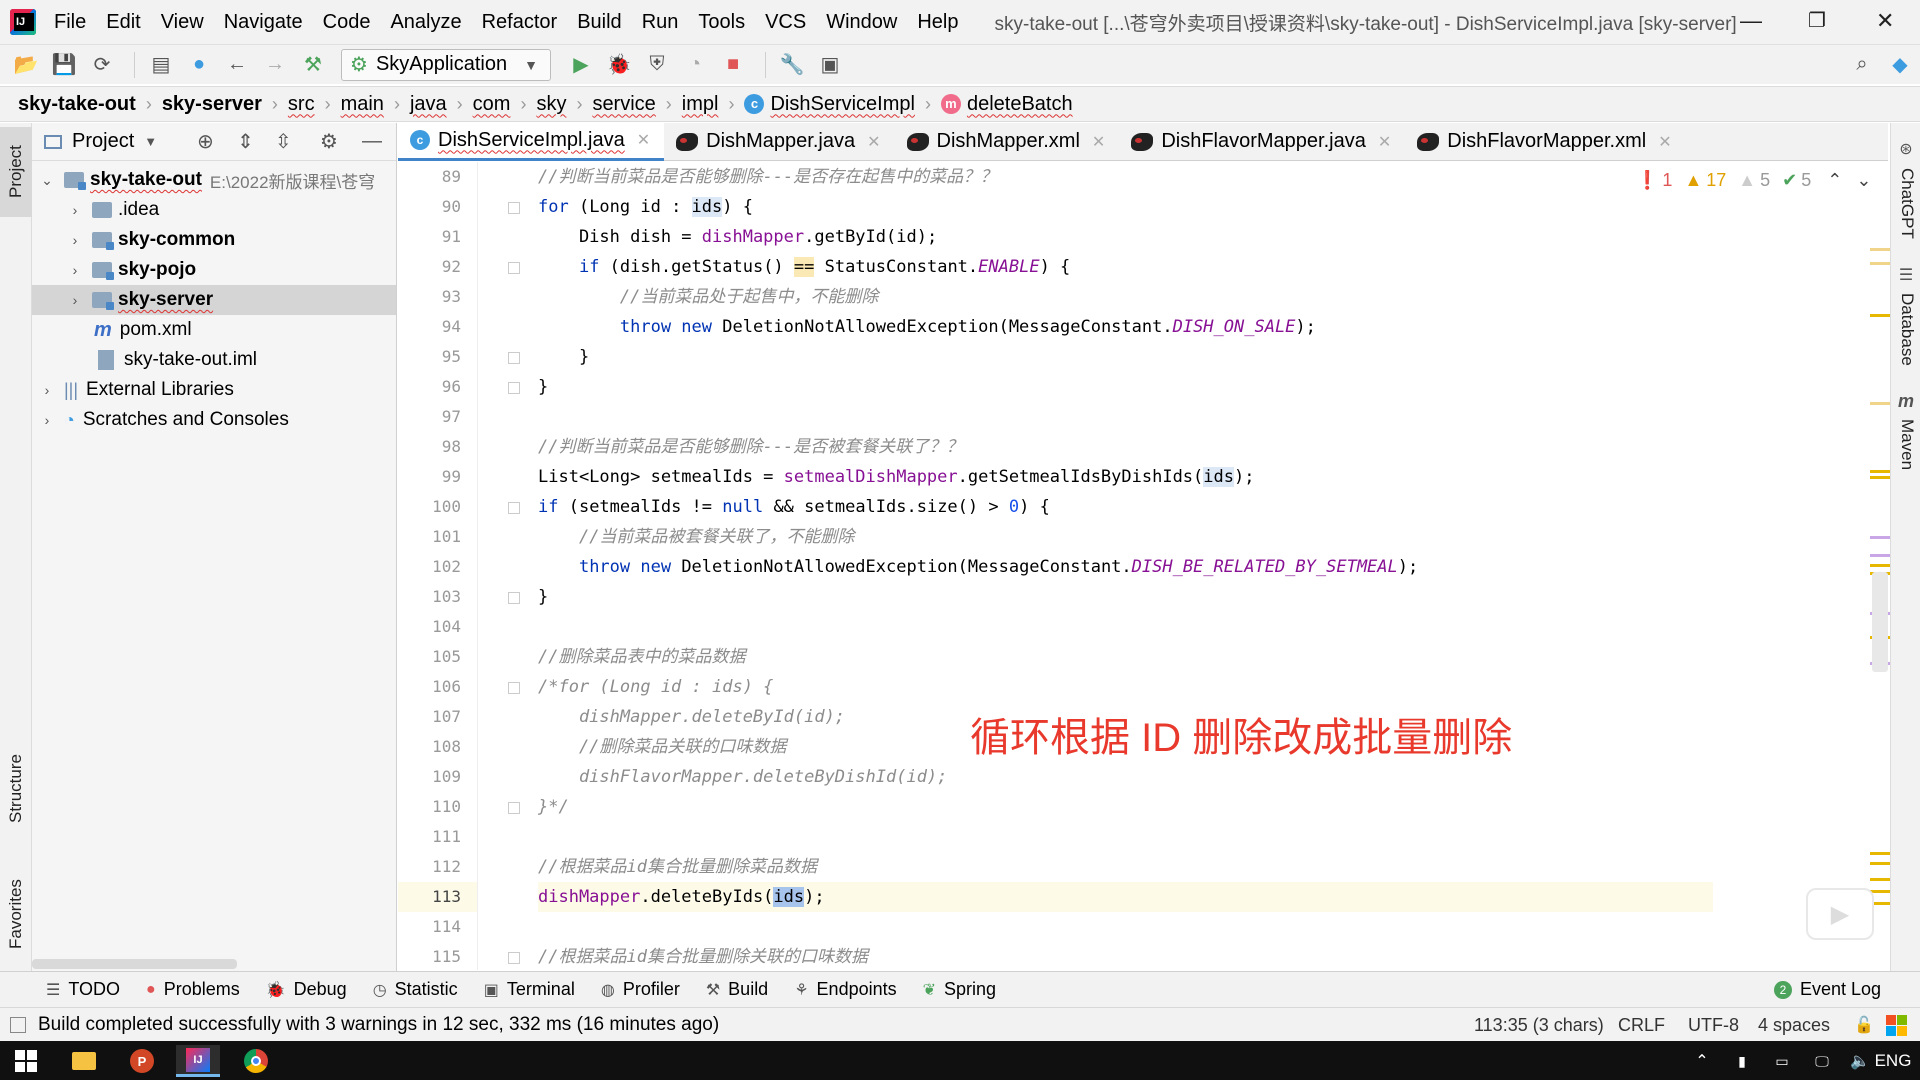  Describe the element at coordinates (1880, 566) in the screenshot. I see `error-stripe` at that location.